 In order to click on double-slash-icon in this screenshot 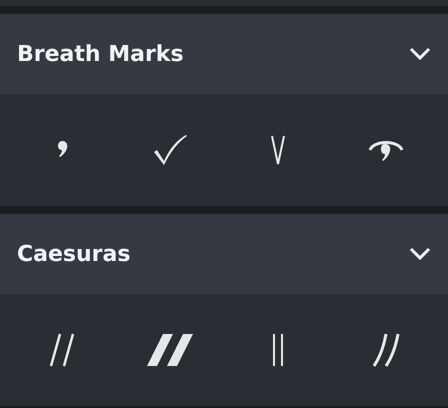, I will do `click(62, 350)`.